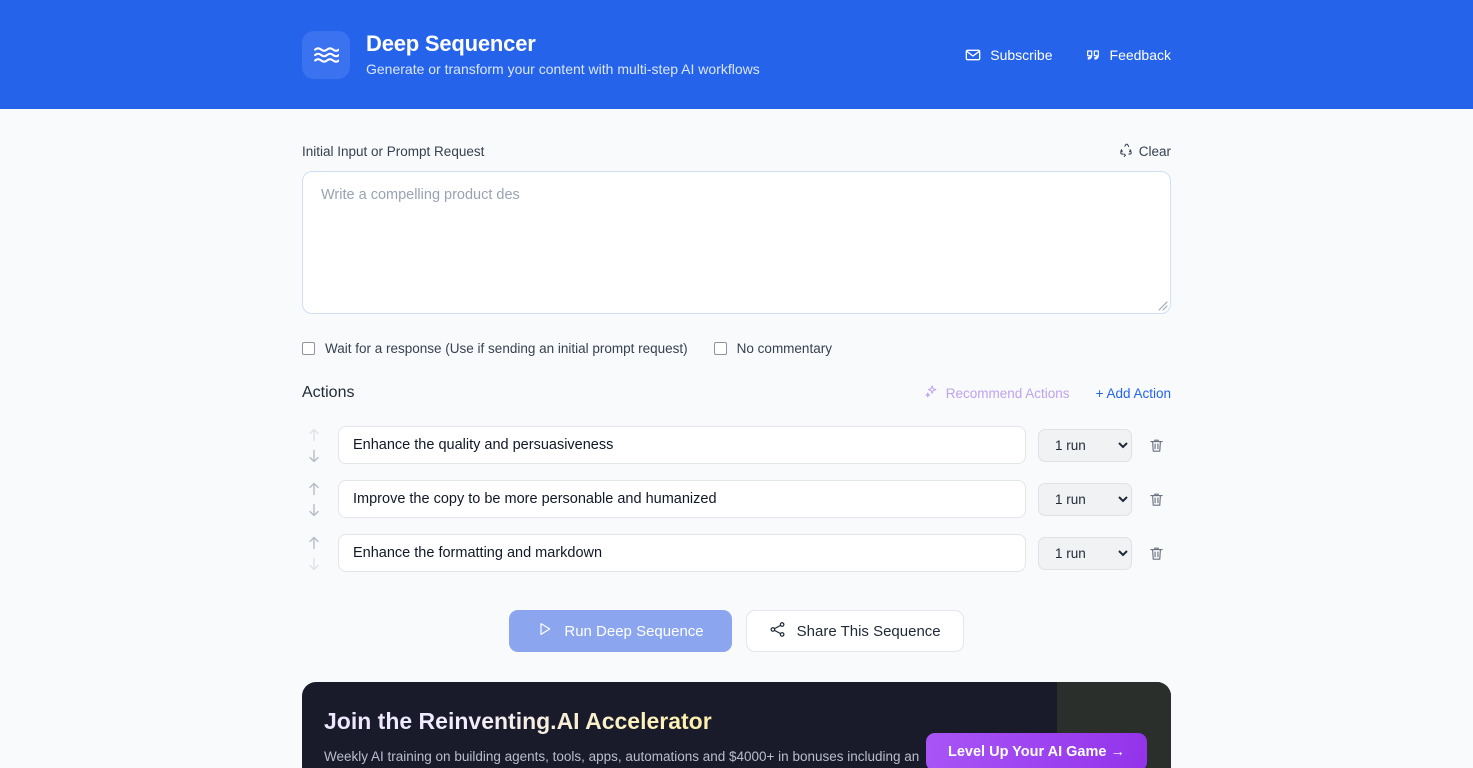 The width and height of the screenshot is (1473, 768). Describe the element at coordinates (1036, 750) in the screenshot. I see `banner-cta-button: Level Up Your AI Game →` at that location.